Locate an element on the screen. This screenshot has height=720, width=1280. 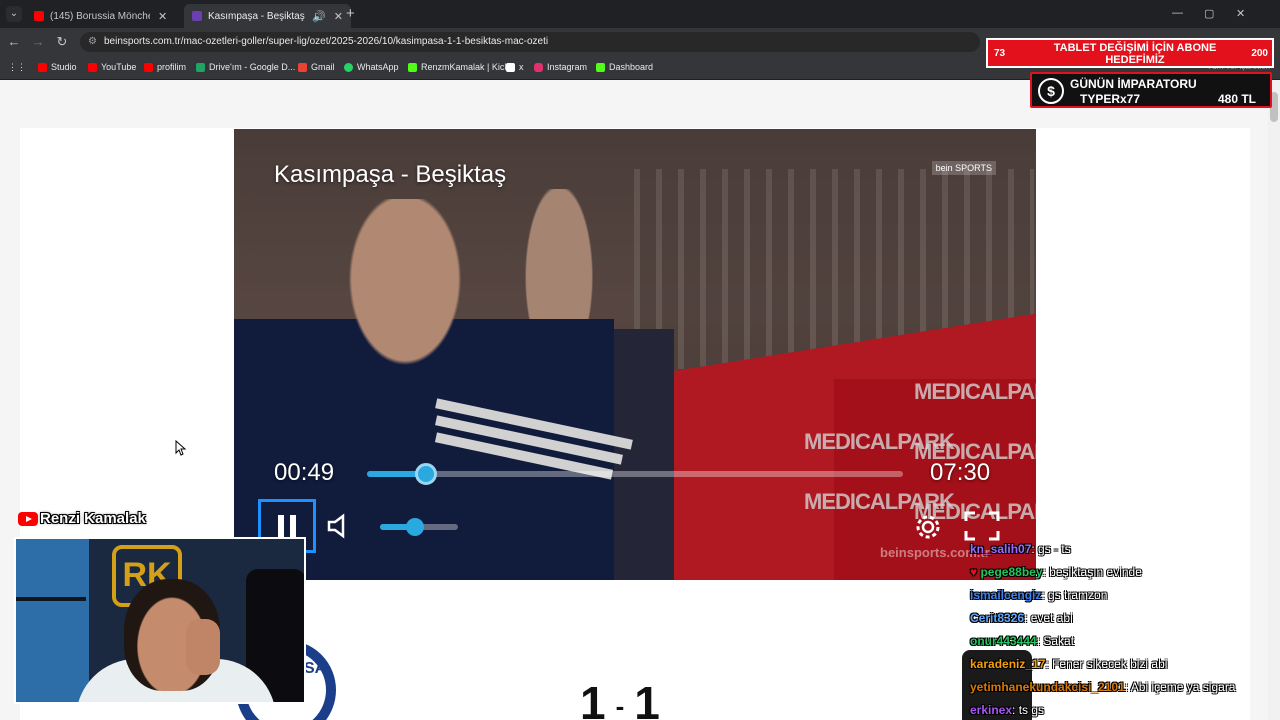
chat-text: : Fener sikecek bizi abi is located at coordinates (1106, 664).